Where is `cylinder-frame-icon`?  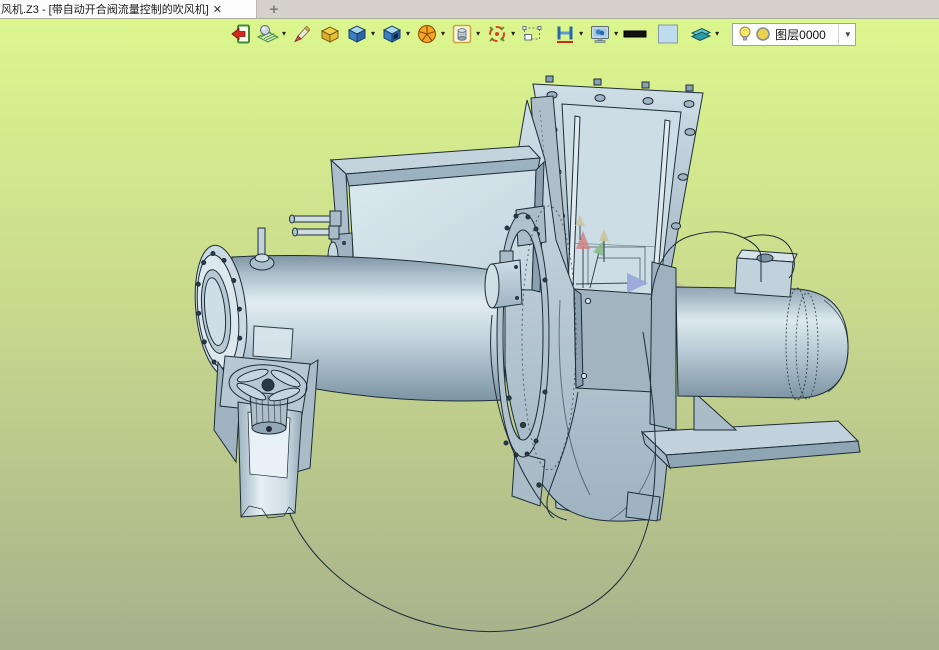 cylinder-frame-icon is located at coordinates (462, 34).